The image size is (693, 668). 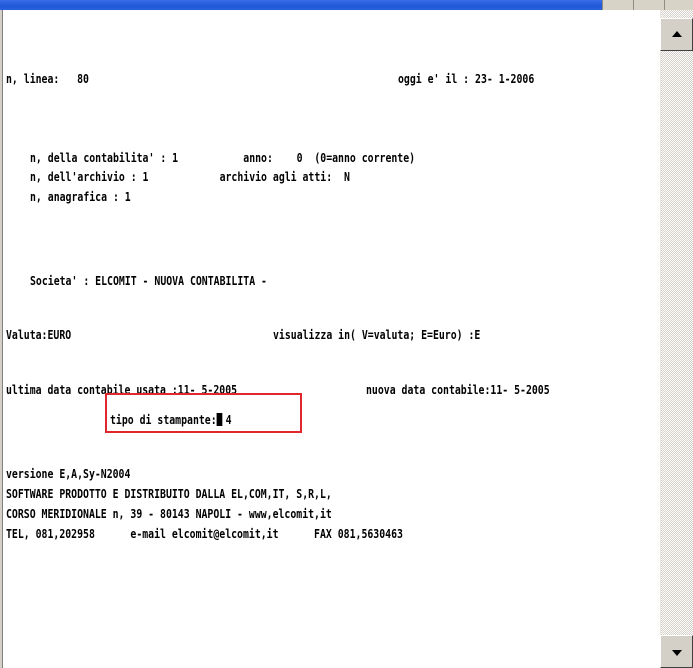 What do you see at coordinates (47, 79) in the screenshot?
I see `linea-text: n, linea: 80` at bounding box center [47, 79].